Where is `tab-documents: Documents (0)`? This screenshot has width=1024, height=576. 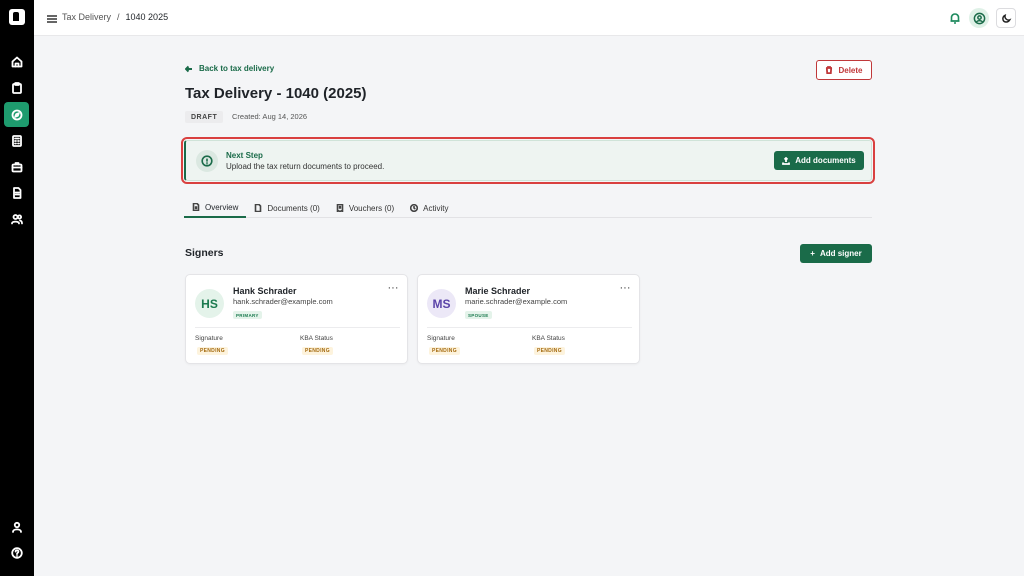 tab-documents: Documents (0) is located at coordinates (286, 208).